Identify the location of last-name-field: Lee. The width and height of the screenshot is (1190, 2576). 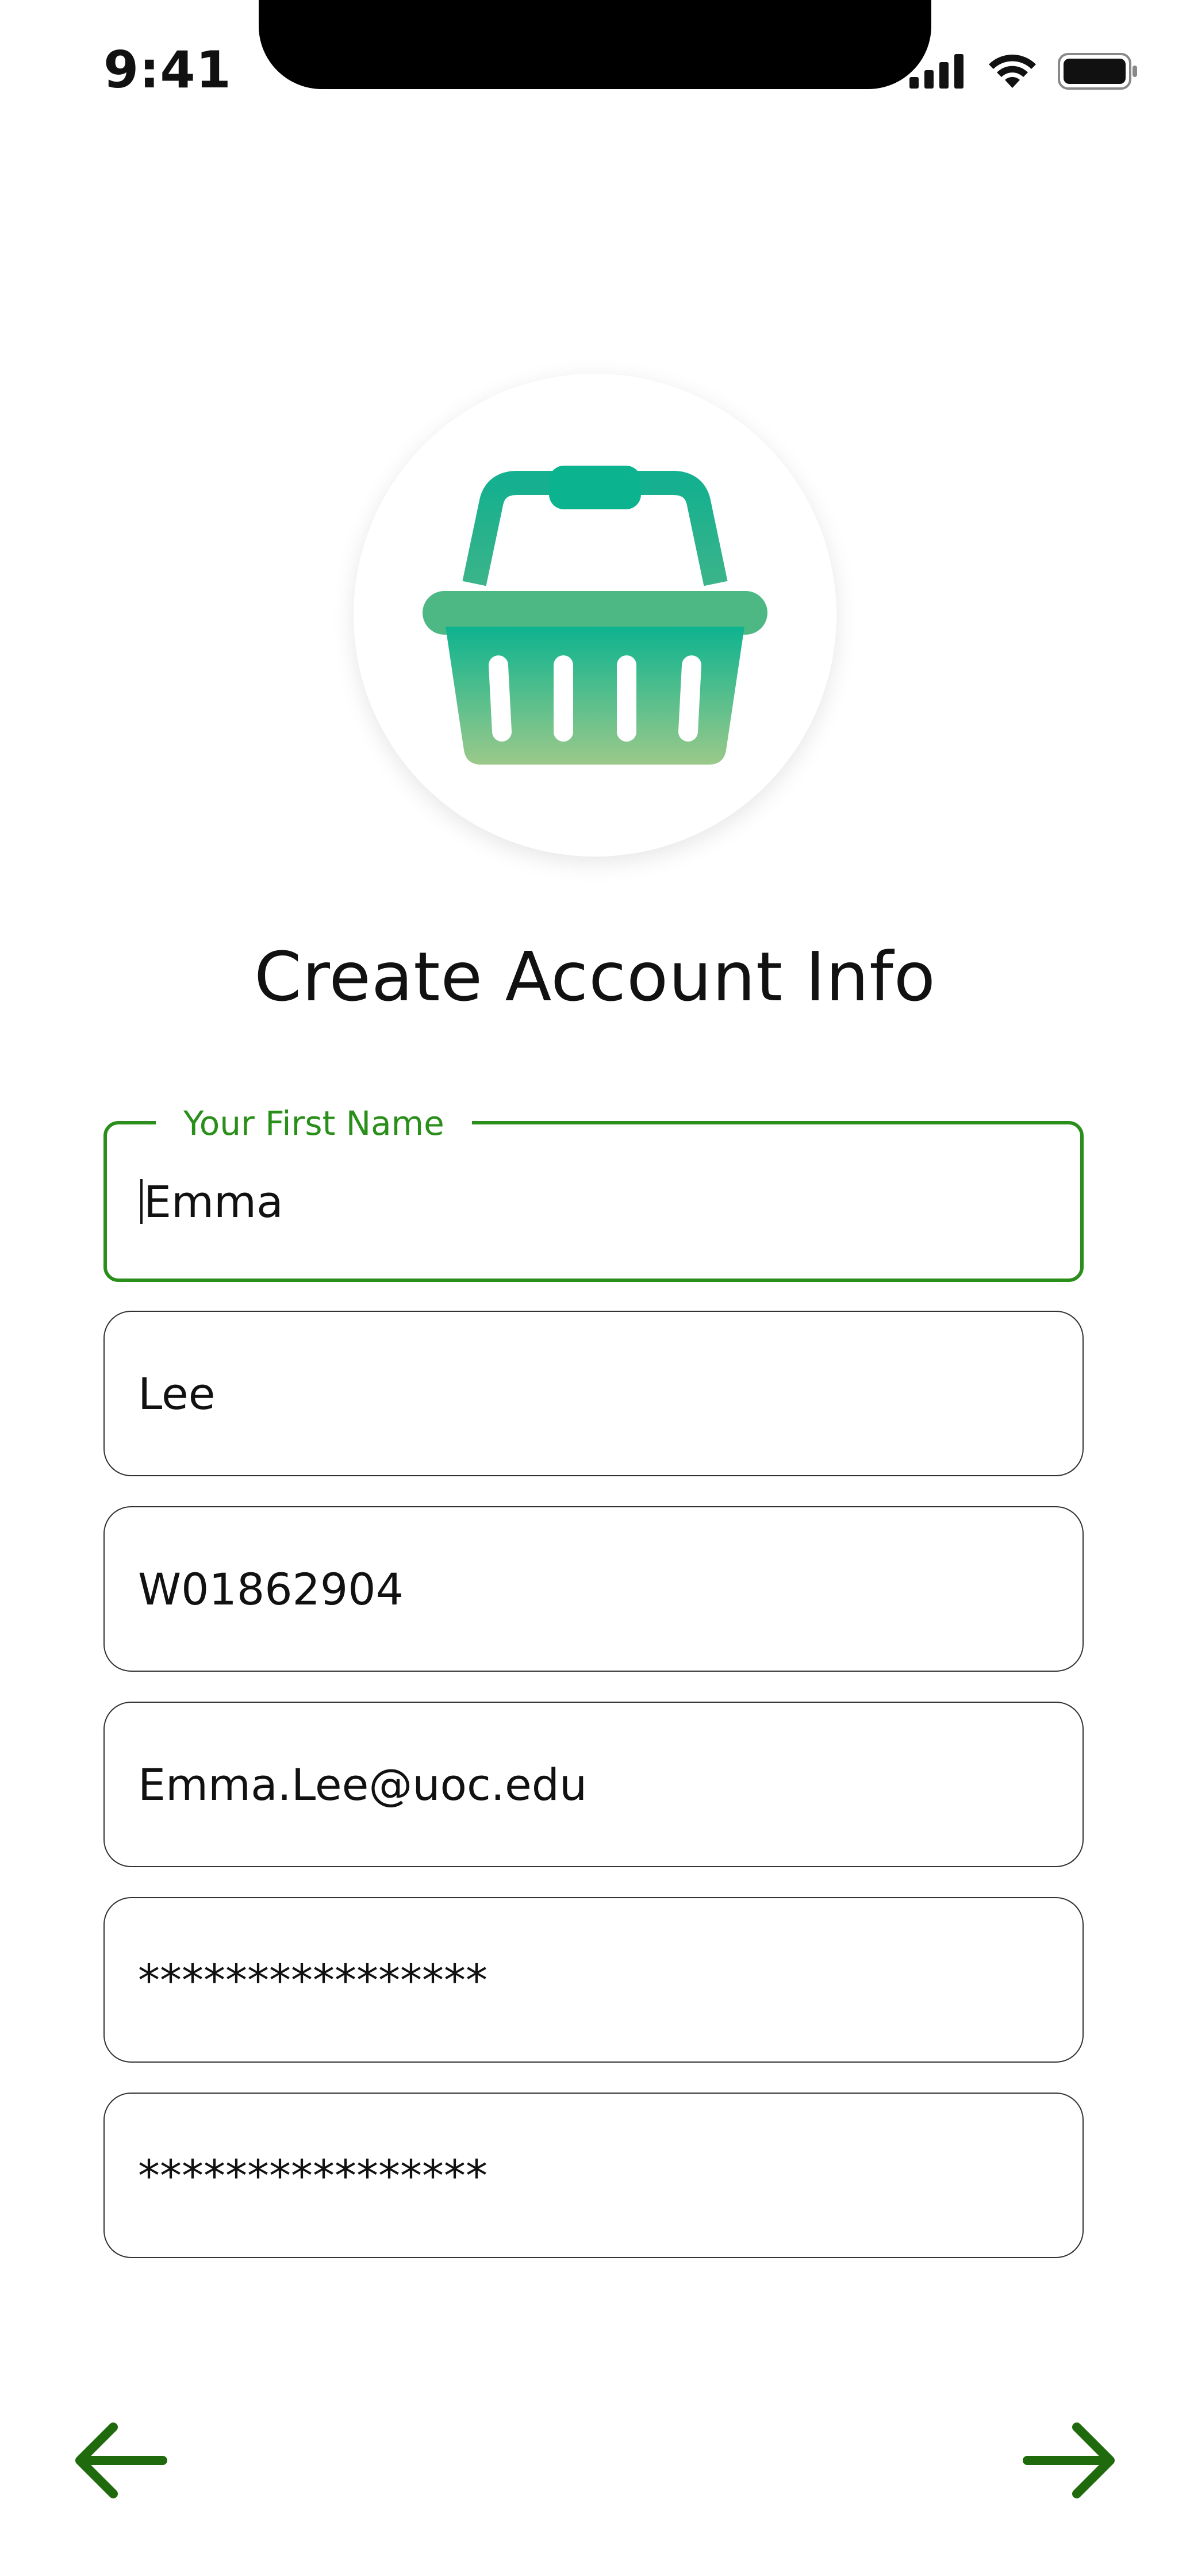
(594, 1393).